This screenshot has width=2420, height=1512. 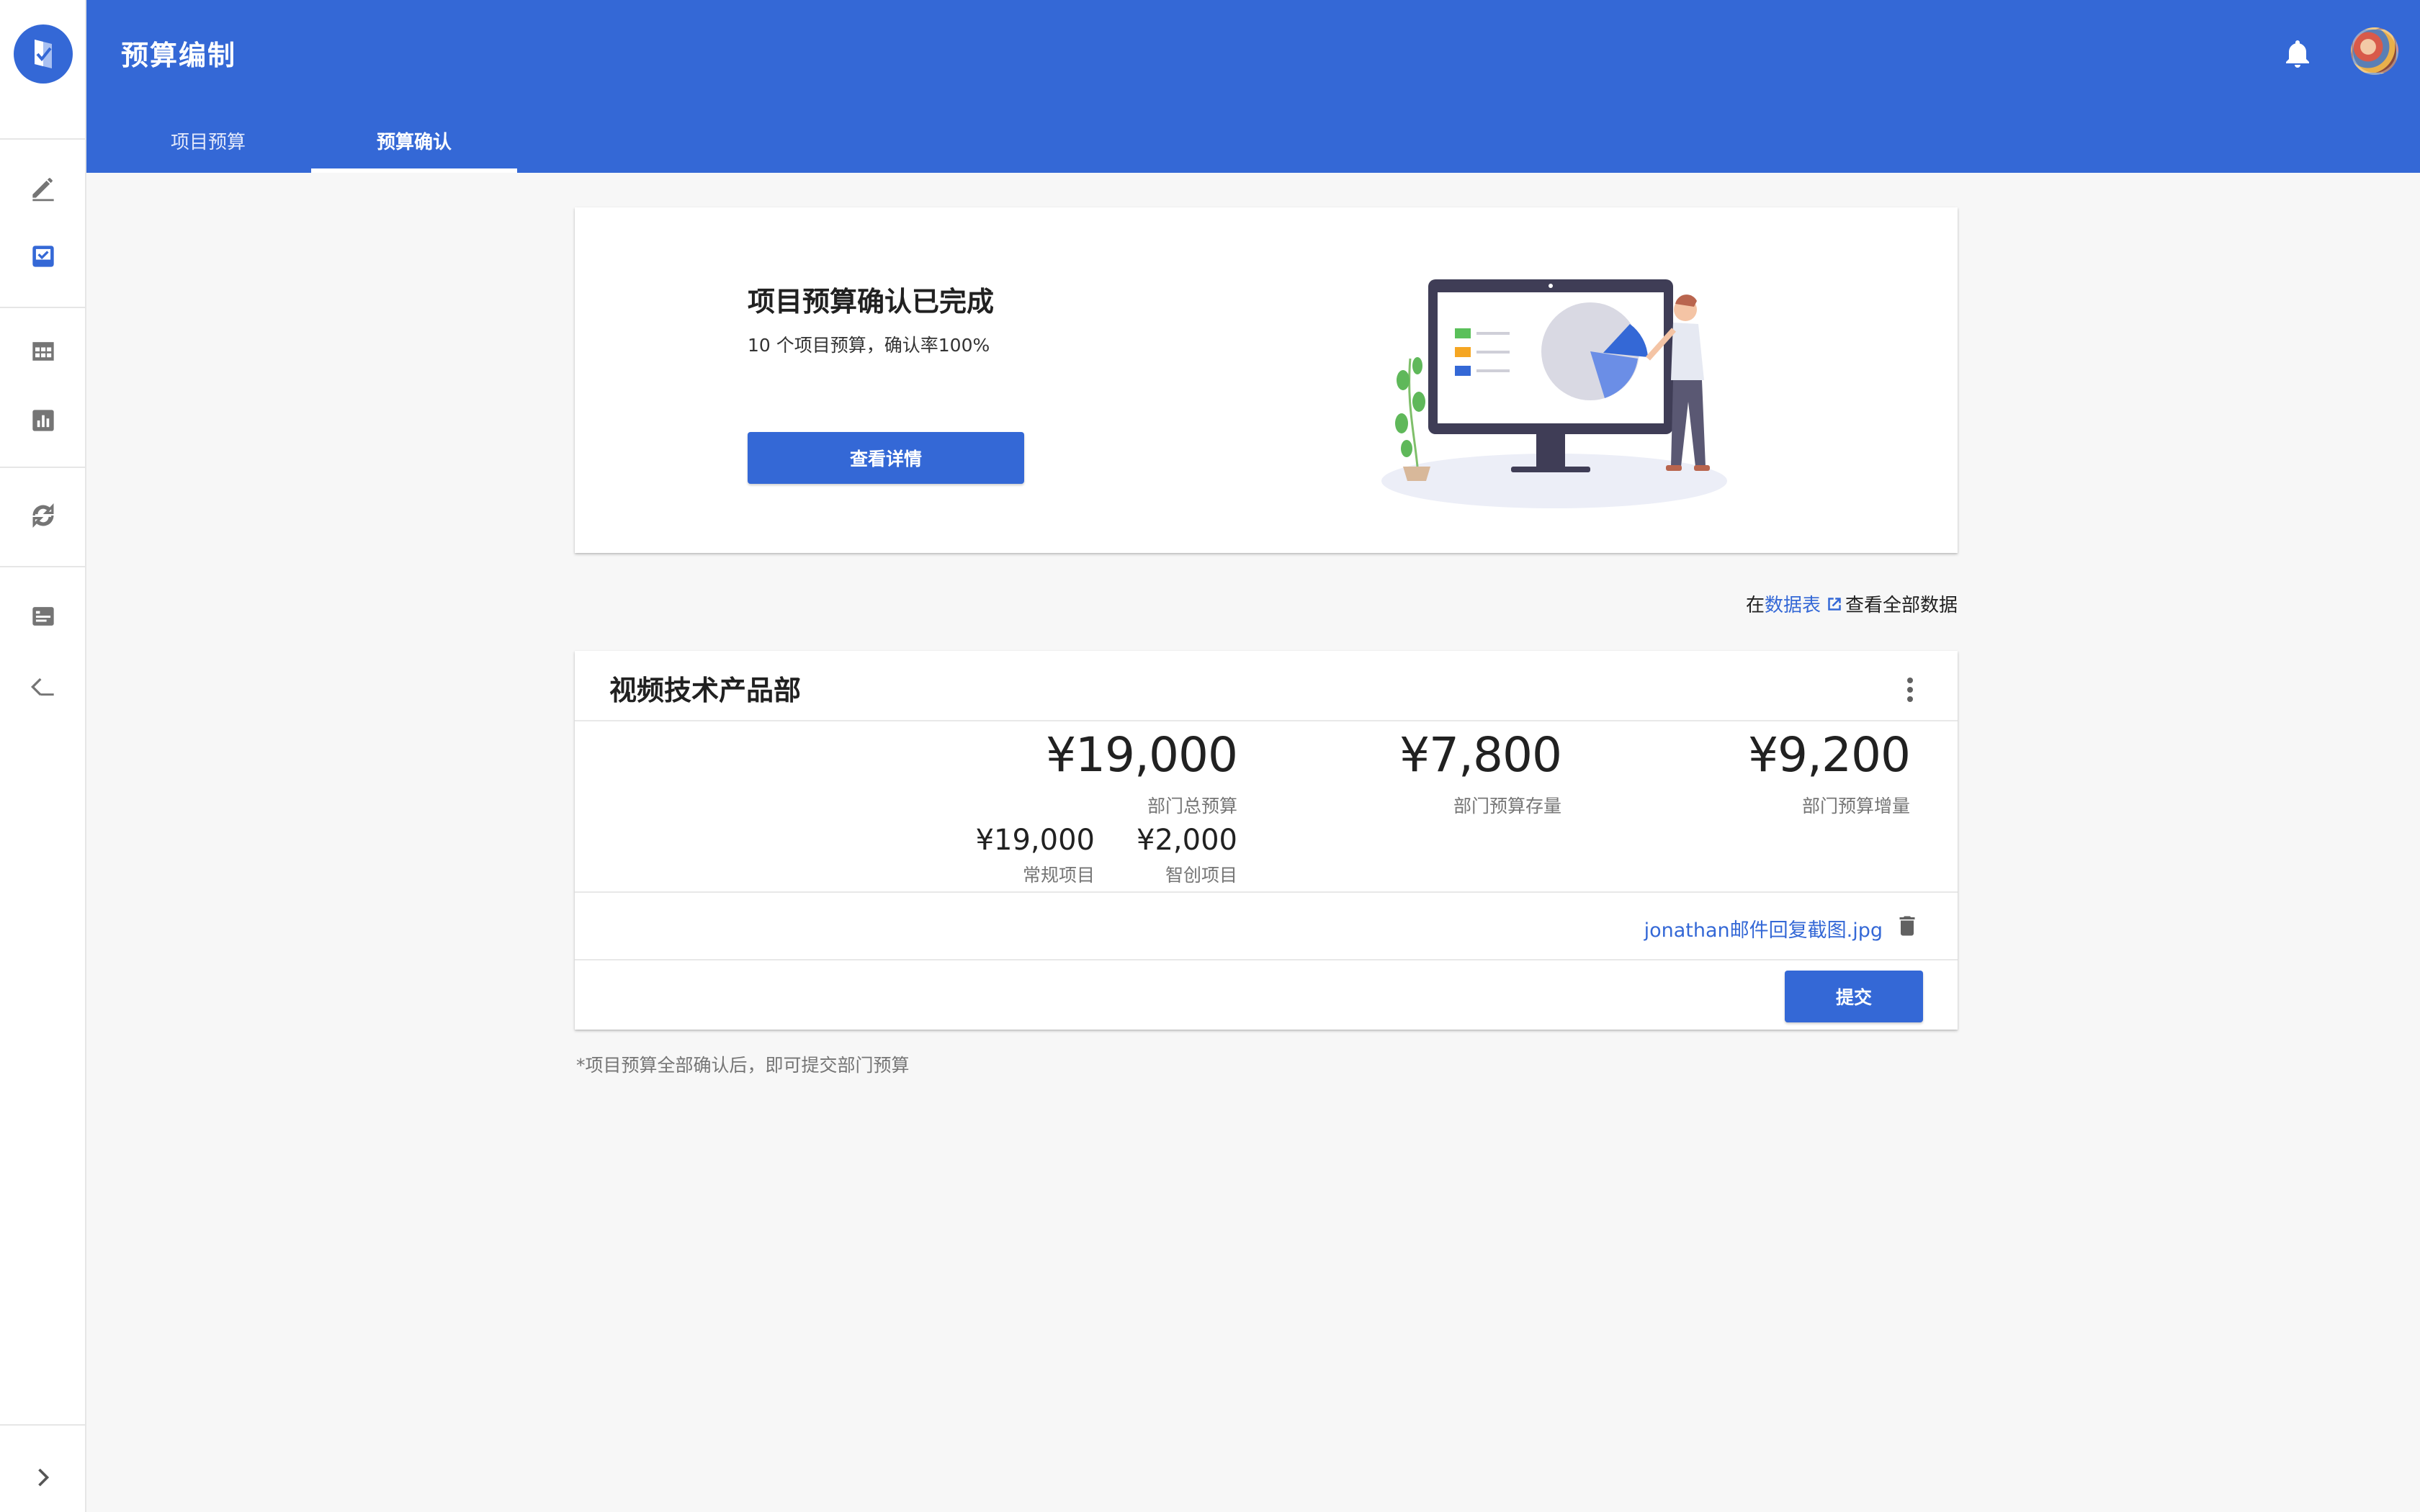 I want to click on user-avatar, so click(x=2374, y=51).